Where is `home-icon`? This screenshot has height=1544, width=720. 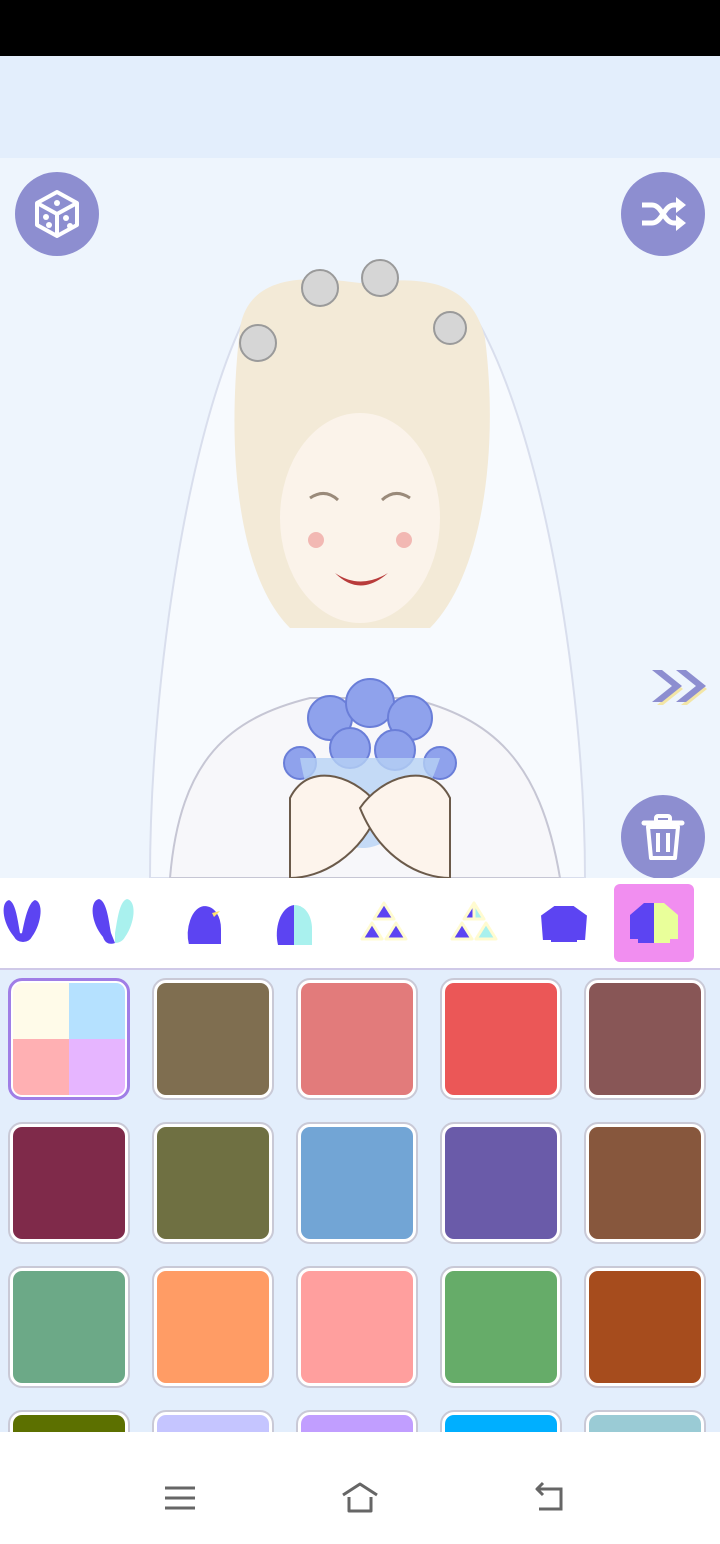
home-icon is located at coordinates (360, 1497).